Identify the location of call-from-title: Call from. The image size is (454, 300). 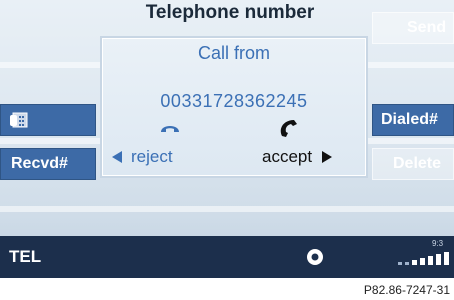
(233, 53).